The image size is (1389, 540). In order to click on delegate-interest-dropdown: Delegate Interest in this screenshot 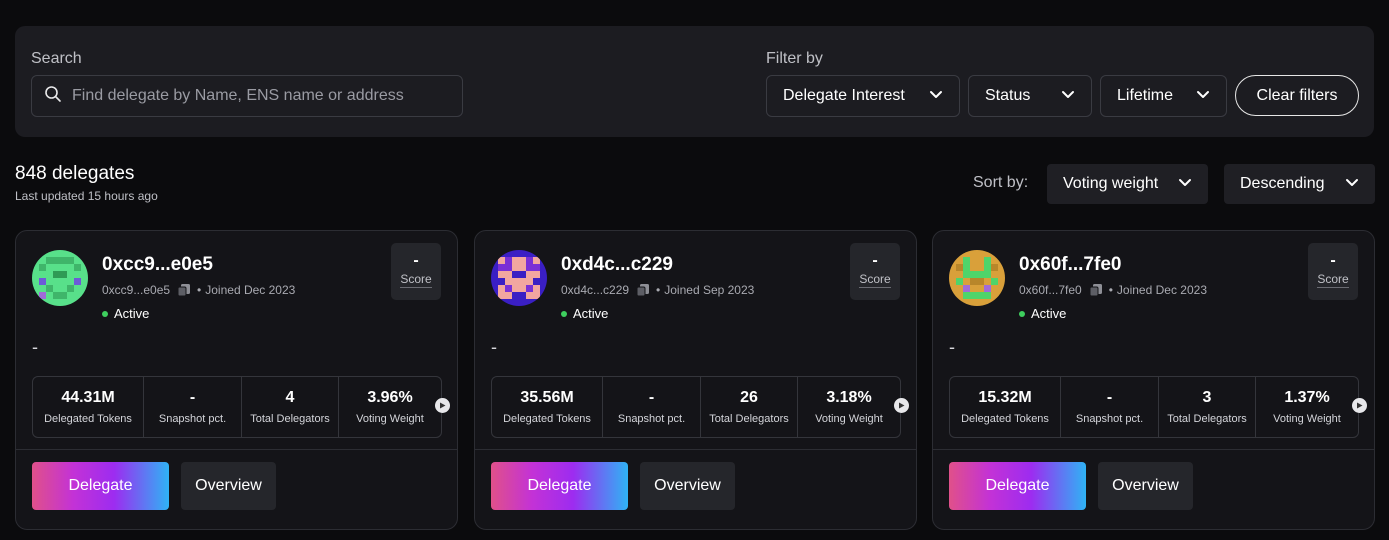, I will do `click(863, 96)`.